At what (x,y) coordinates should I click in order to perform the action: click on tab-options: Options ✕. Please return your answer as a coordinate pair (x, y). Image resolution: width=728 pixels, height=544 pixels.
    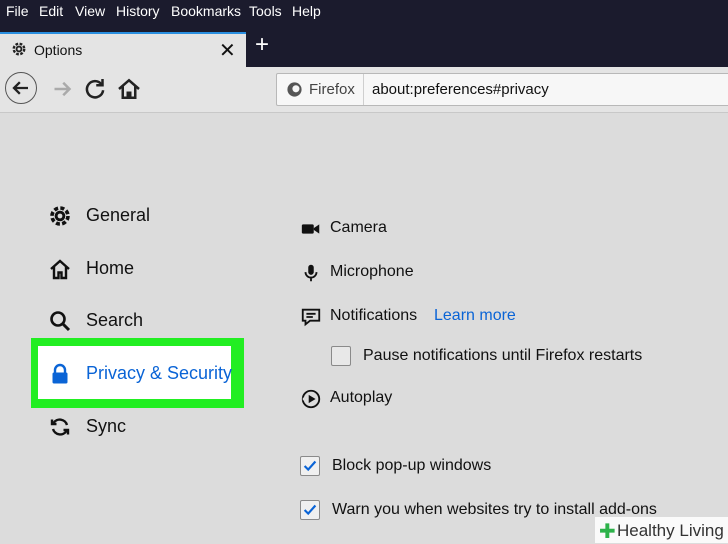
    Looking at the image, I should click on (123, 49).